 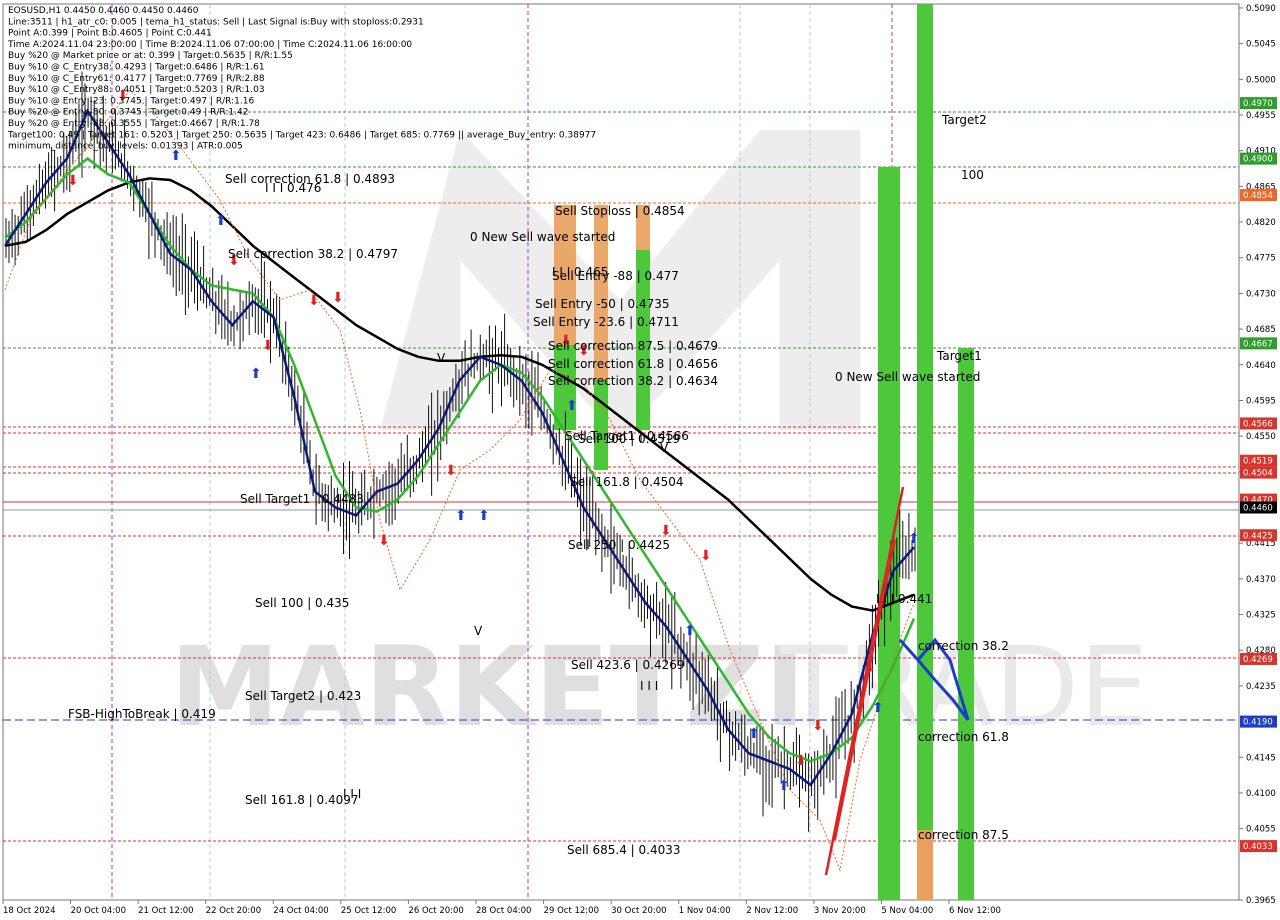 I want to click on price-tag-label: 0.4269, so click(x=1258, y=660).